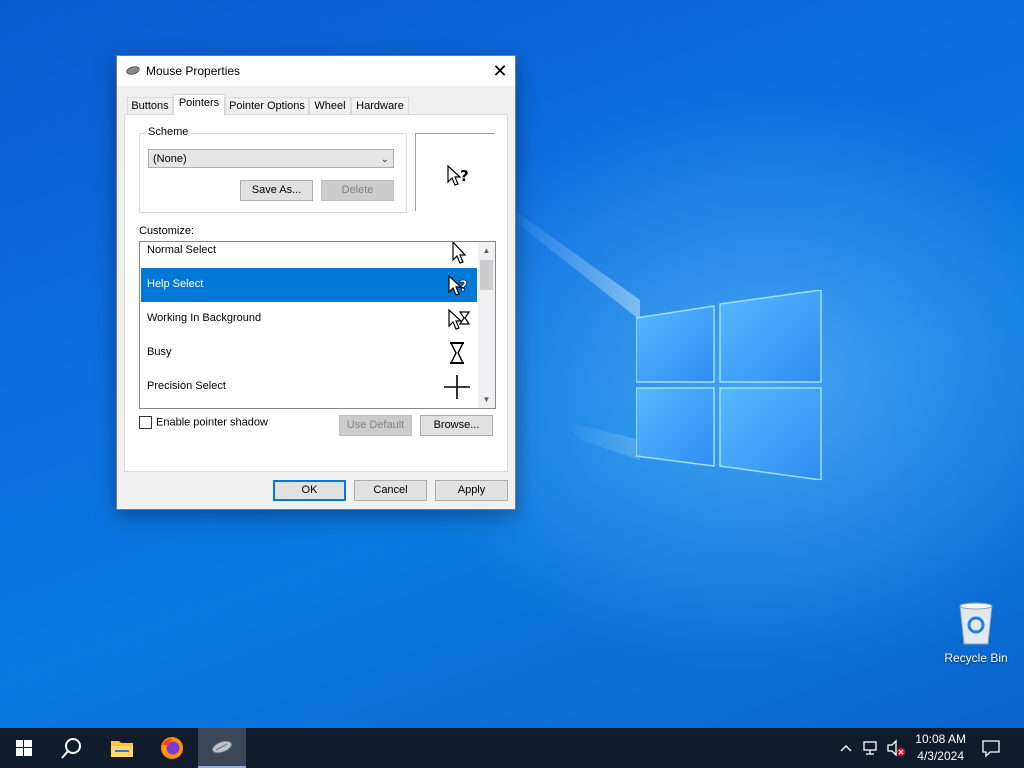 The height and width of the screenshot is (768, 1024). I want to click on list-item-precision-select: Precision Select, so click(309, 387).